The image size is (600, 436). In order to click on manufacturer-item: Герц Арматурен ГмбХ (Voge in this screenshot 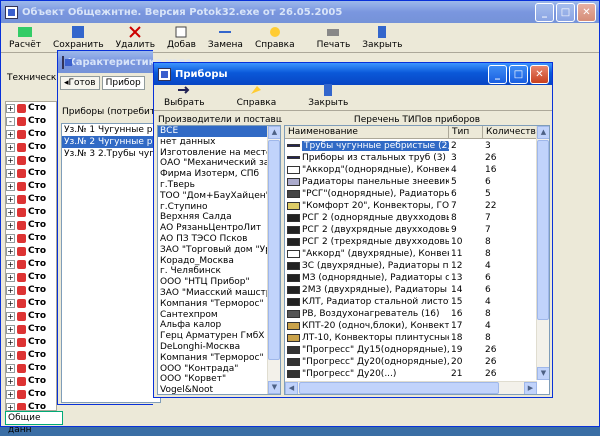, I will do `click(213, 336)`.